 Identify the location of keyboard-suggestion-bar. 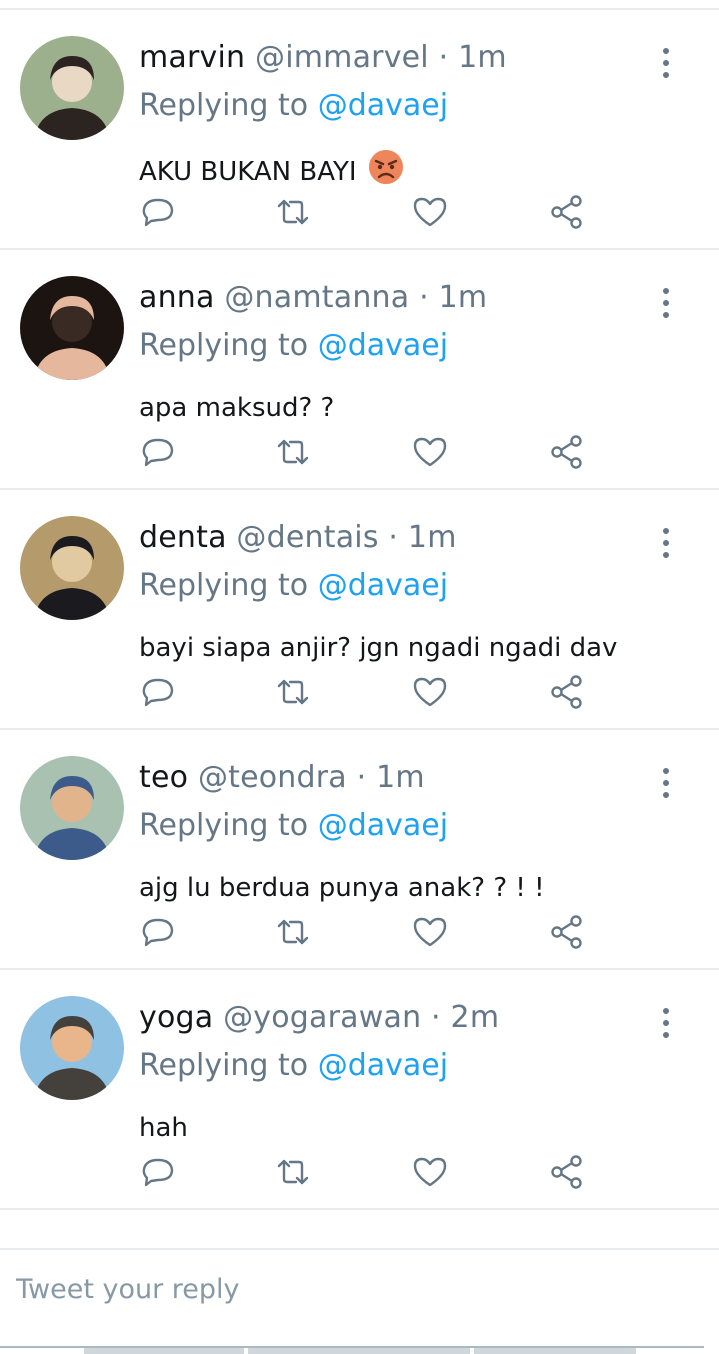
(360, 1351).